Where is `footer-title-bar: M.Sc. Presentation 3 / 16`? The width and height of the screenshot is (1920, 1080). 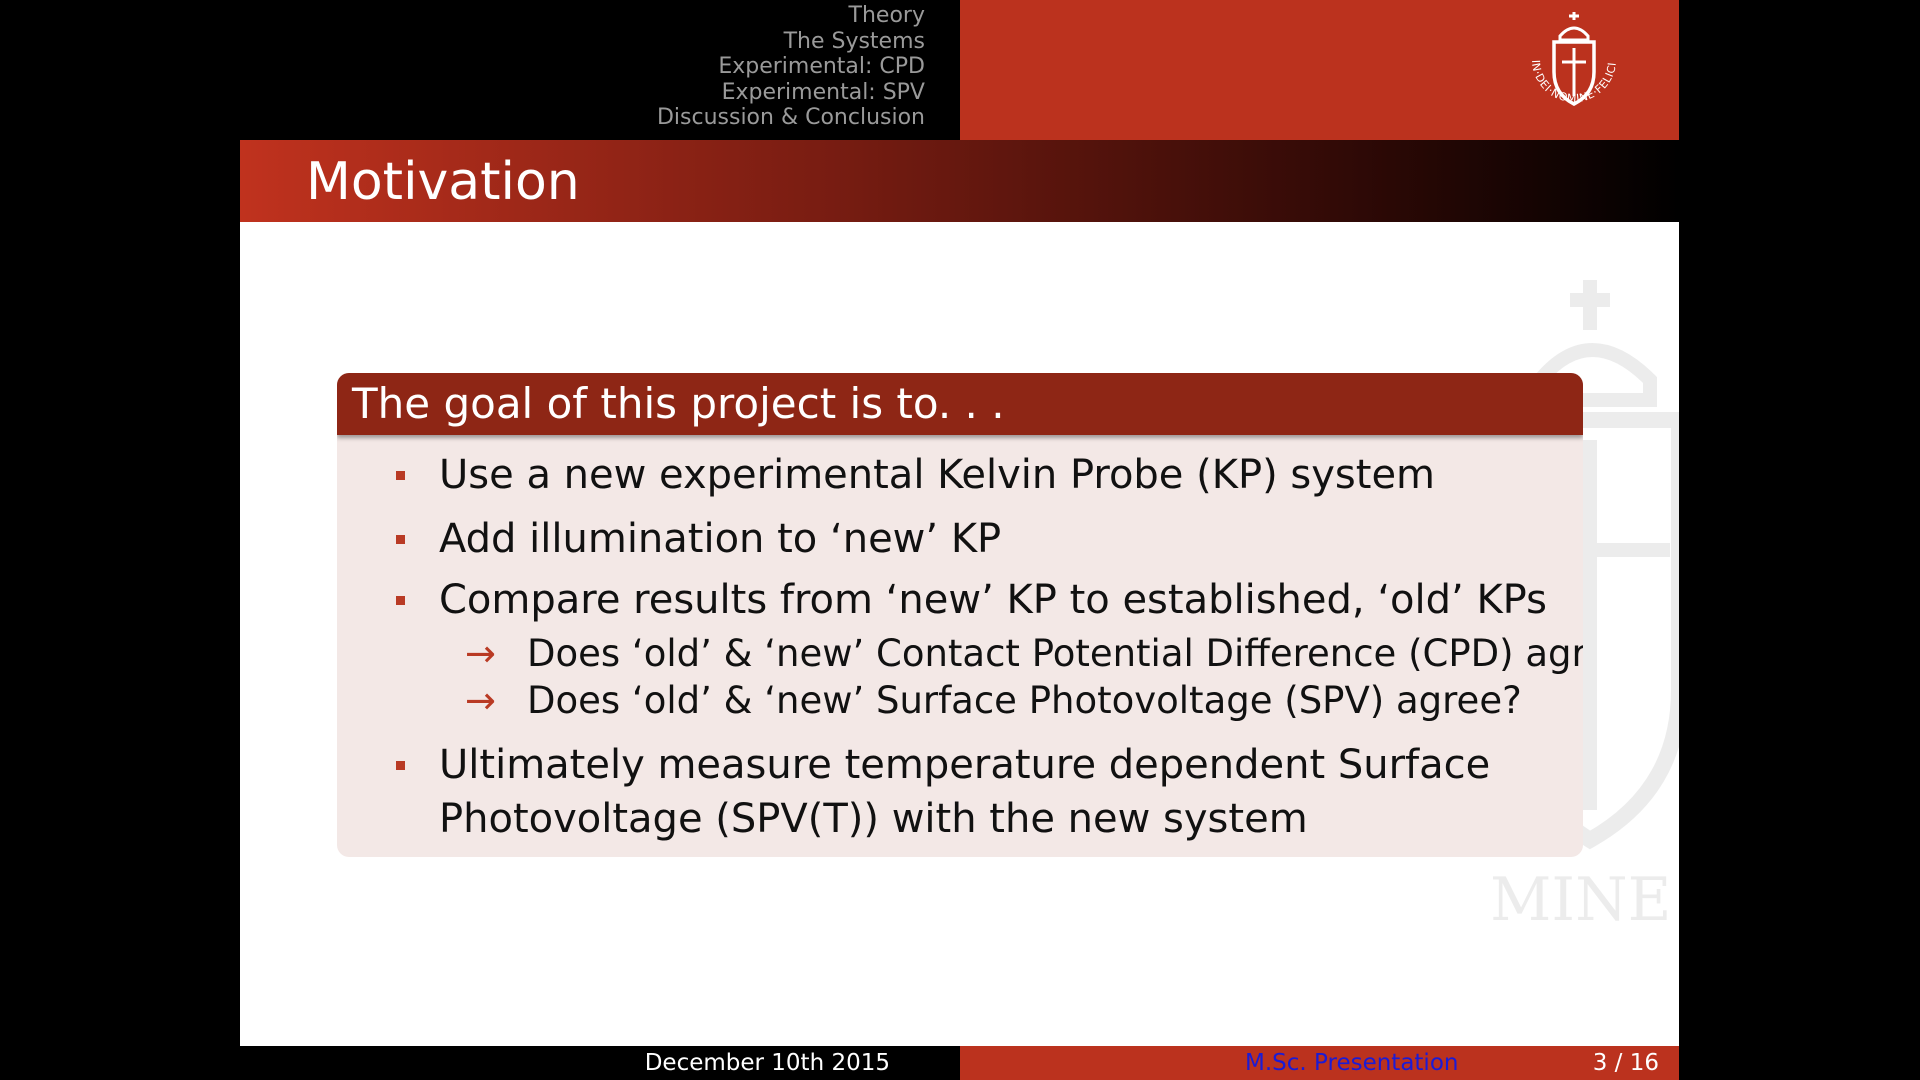 footer-title-bar: M.Sc. Presentation 3 / 16 is located at coordinates (1319, 1063).